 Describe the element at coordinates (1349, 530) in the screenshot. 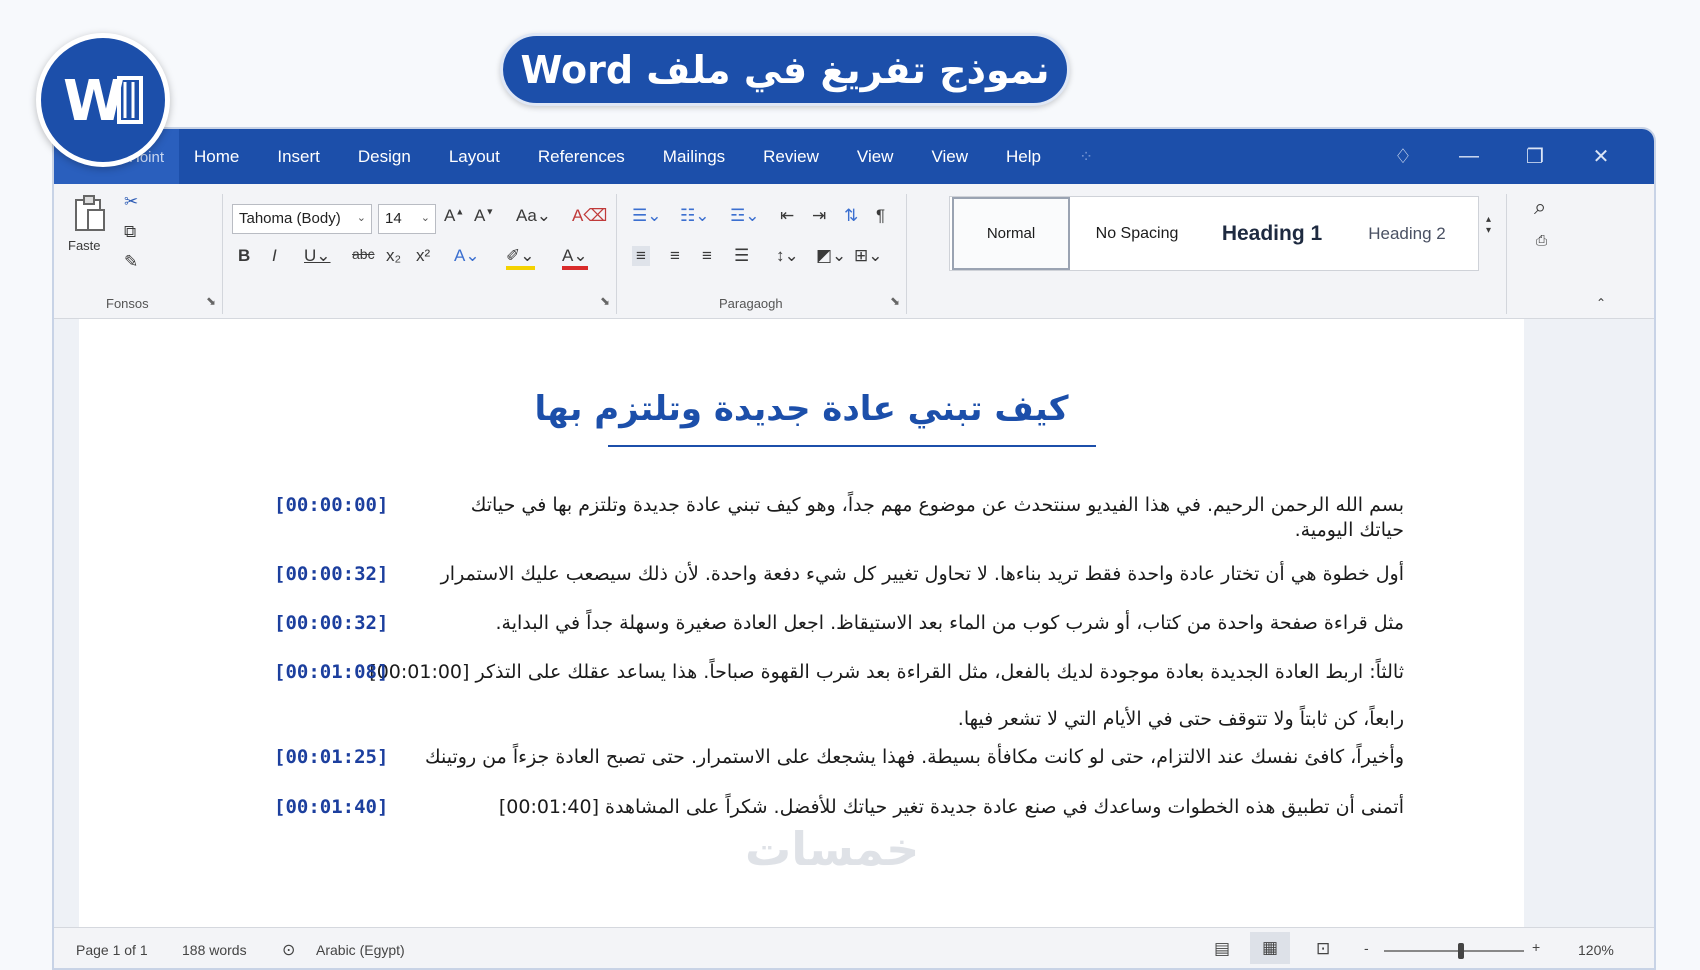

I see `transcript-line-continuation: حياتك اليومية.` at that location.